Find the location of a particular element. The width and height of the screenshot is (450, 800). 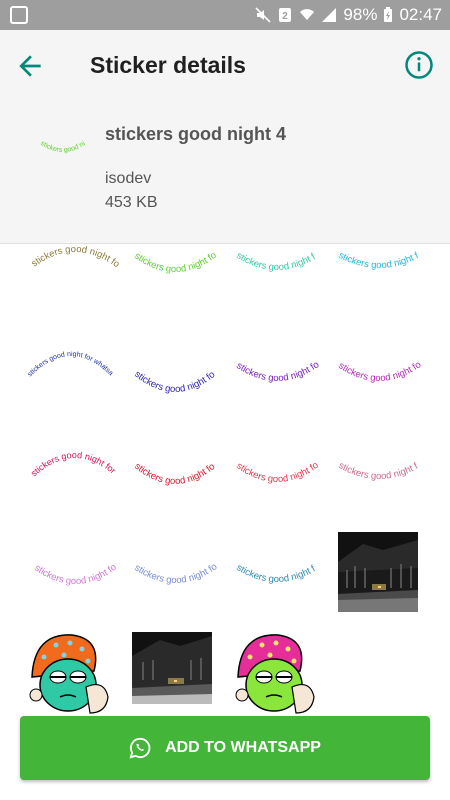

wifi-icon is located at coordinates (307, 14).